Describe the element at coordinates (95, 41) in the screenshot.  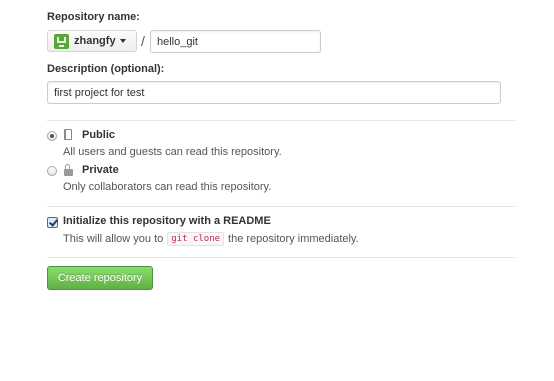
I see `owner-name: zhangfy` at that location.